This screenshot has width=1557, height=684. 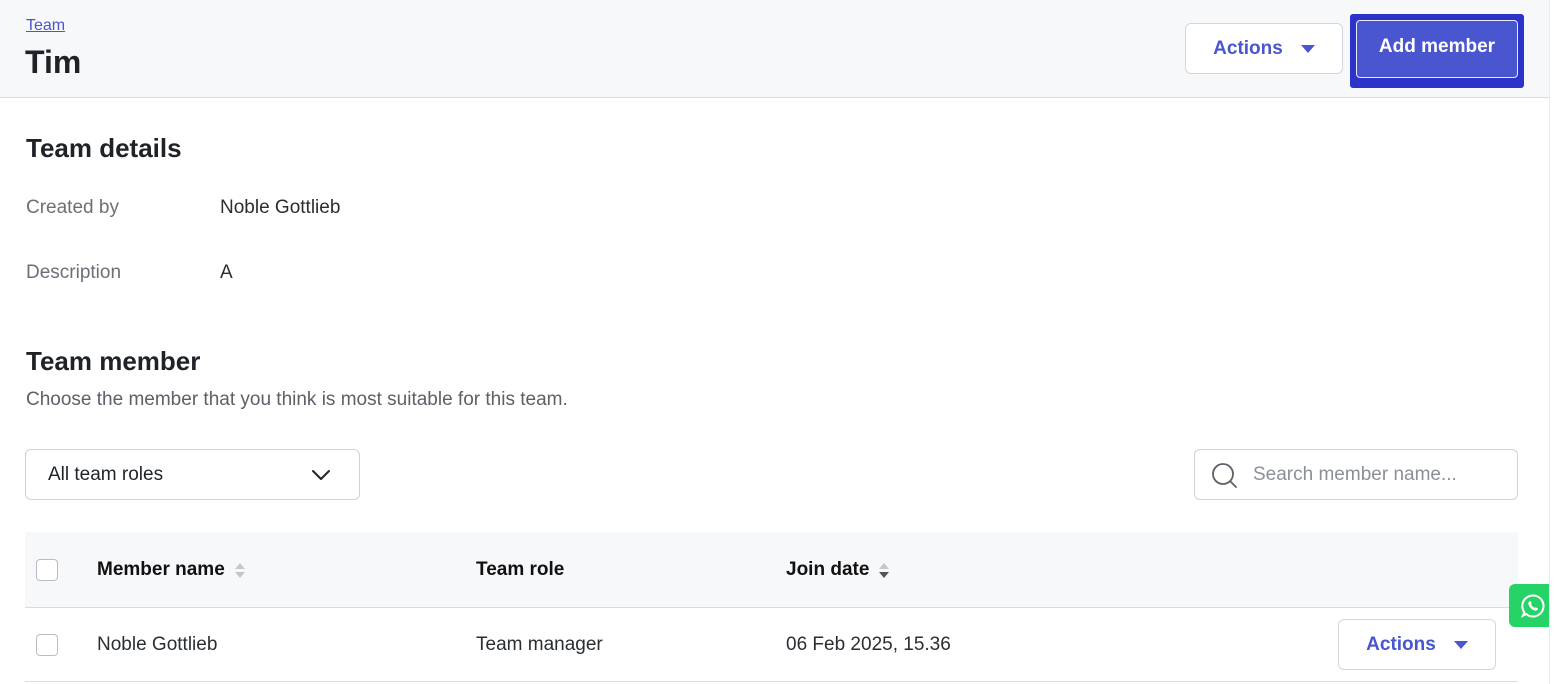 I want to click on team-role-filter-select: All team roles, so click(x=192, y=474).